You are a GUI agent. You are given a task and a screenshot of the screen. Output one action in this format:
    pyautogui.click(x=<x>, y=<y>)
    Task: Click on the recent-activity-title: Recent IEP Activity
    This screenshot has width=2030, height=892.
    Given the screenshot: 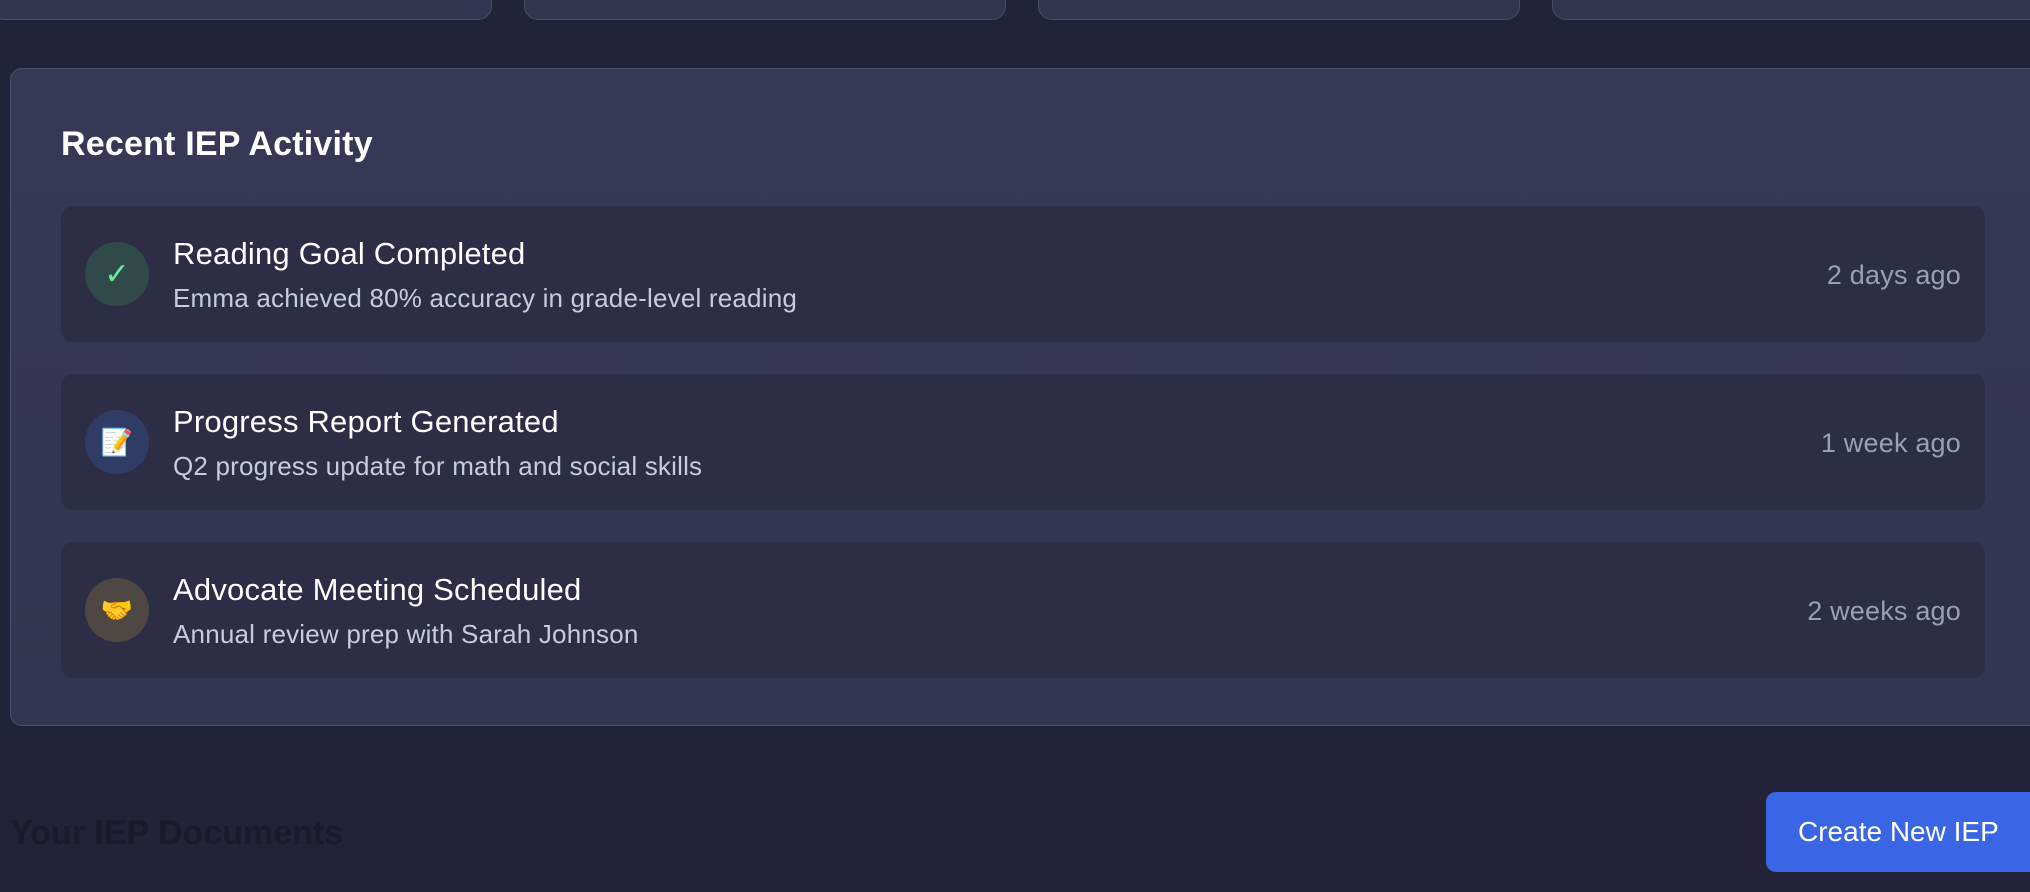 What is the action you would take?
    pyautogui.click(x=217, y=144)
    